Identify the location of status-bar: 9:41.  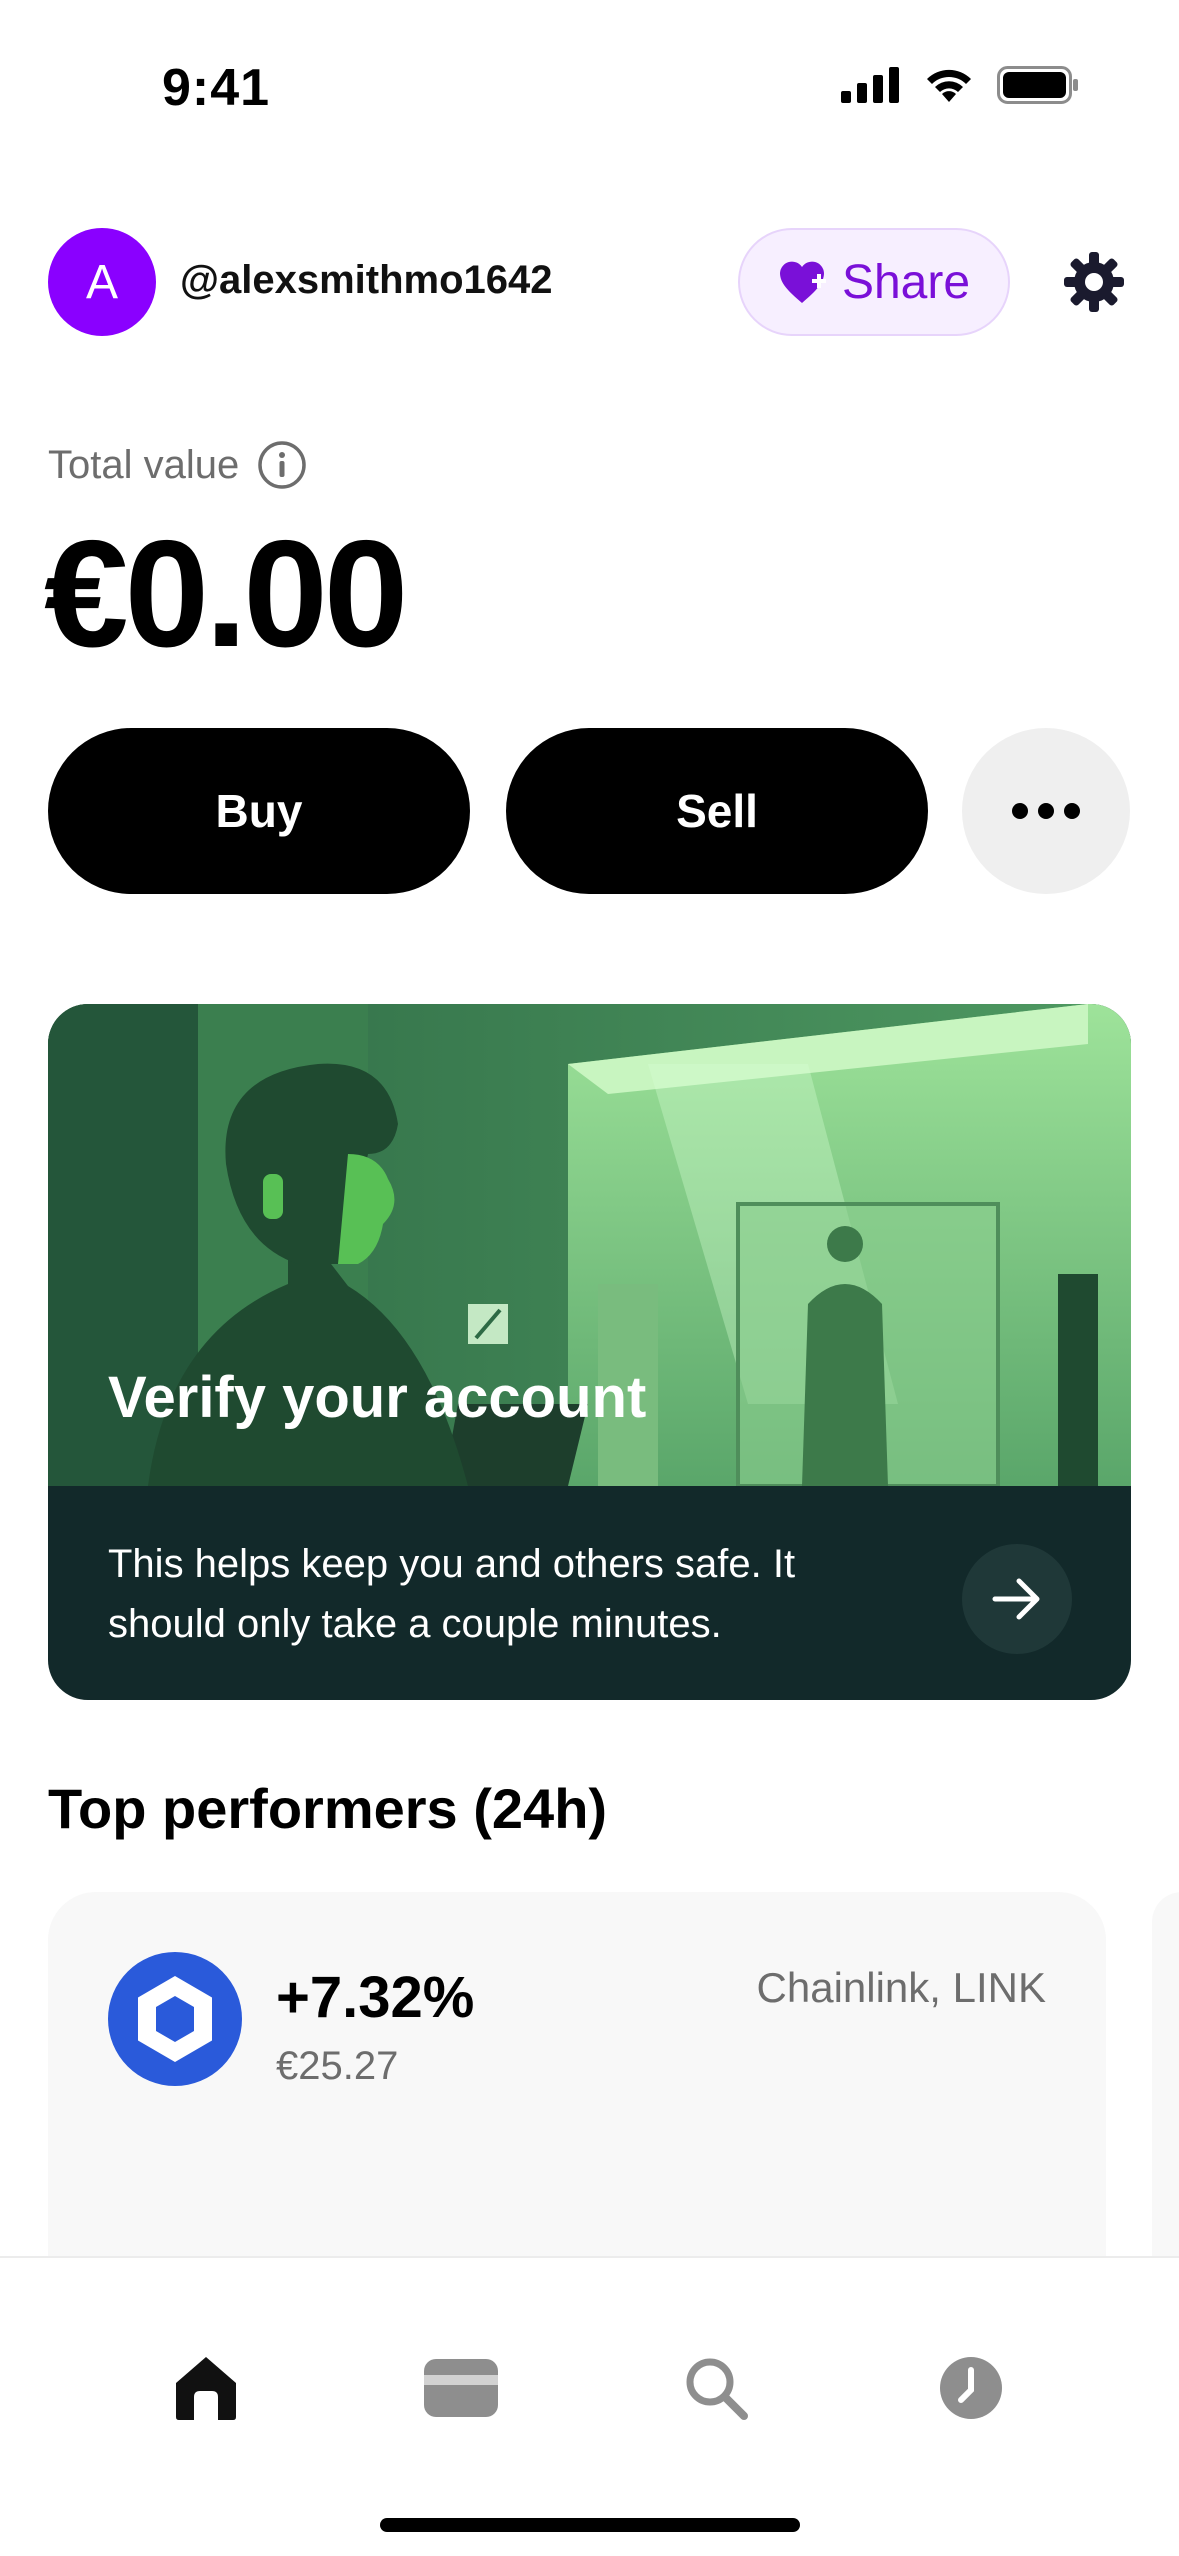
(589, 75).